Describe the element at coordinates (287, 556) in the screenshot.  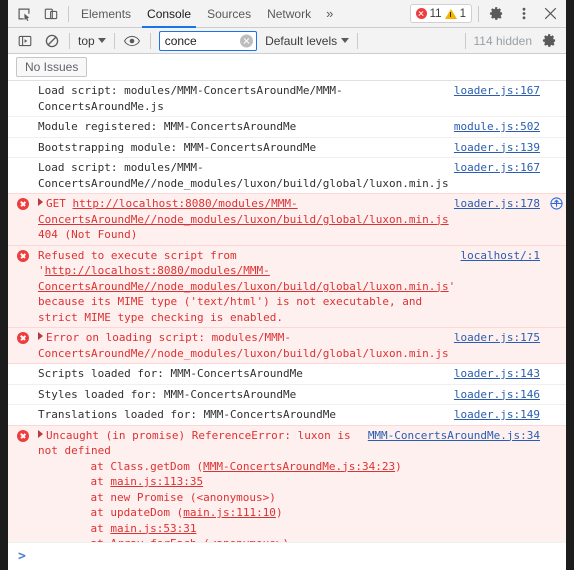
I see `console-prompt: >` at that location.